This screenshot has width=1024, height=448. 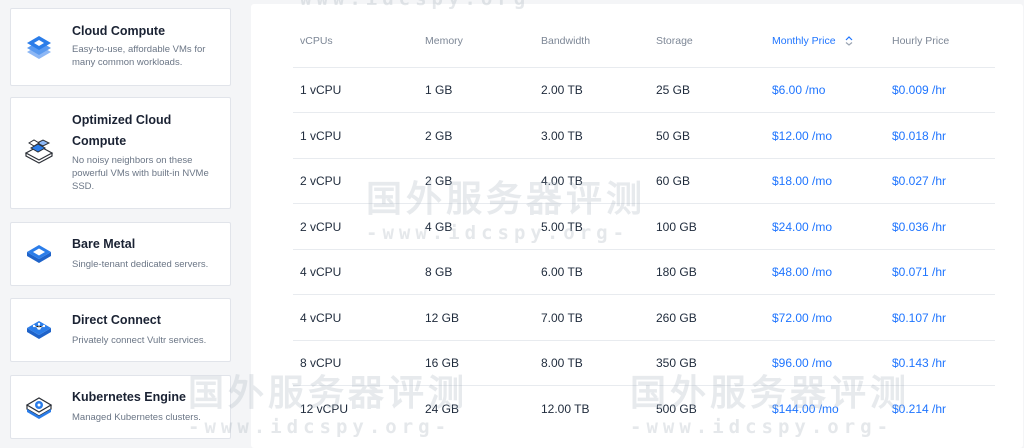 What do you see at coordinates (39, 330) in the screenshot?
I see `direct-connect-icon` at bounding box center [39, 330].